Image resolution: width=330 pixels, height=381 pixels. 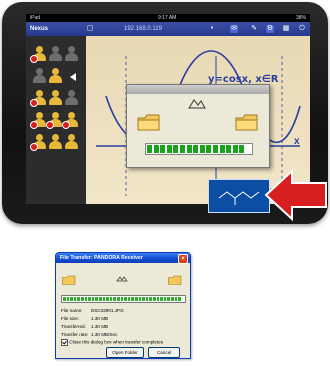 What do you see at coordinates (39, 29) in the screenshot?
I see `app-title: Nexus` at bounding box center [39, 29].